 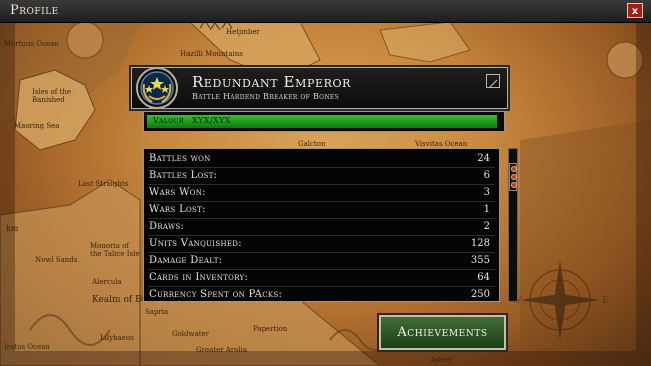 I want to click on map-label: Maoring Sea, so click(x=37, y=126).